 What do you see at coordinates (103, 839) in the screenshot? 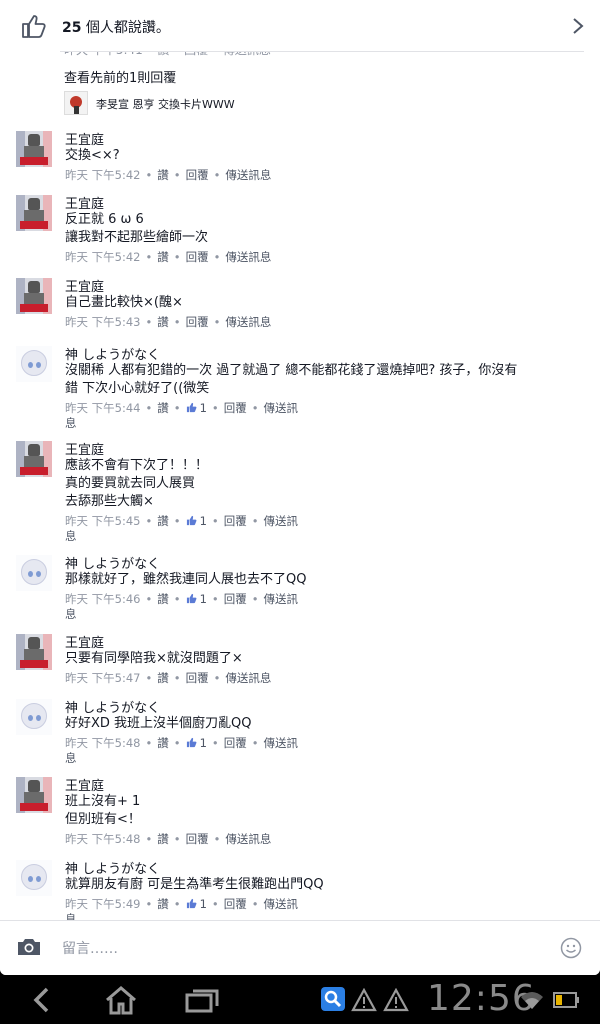
I see `timestamp: 昨天 下午5:48` at bounding box center [103, 839].